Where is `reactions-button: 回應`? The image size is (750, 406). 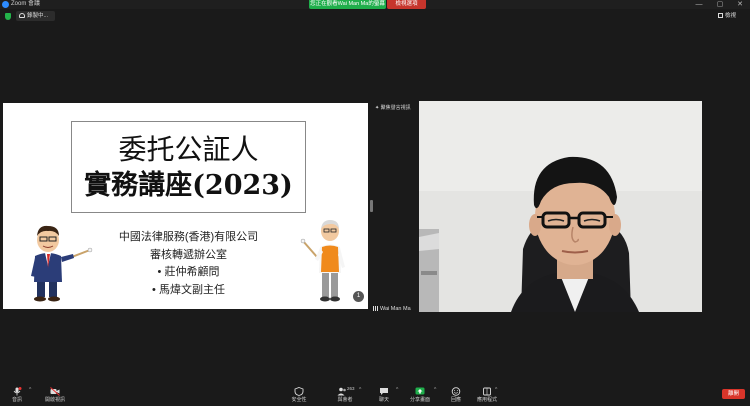 reactions-button: 回應 is located at coordinates (456, 394).